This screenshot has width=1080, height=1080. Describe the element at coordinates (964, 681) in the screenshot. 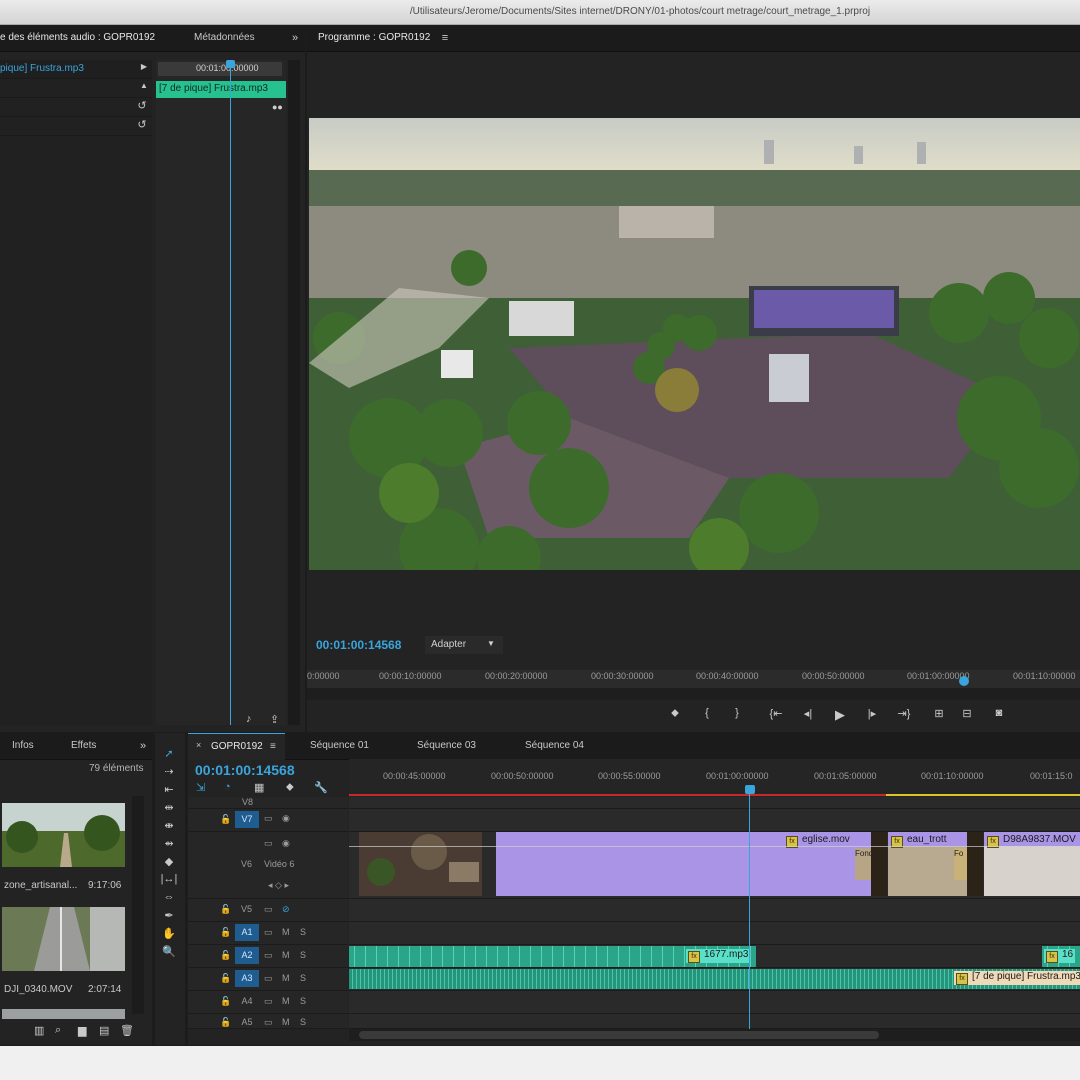

I see `program-playhead` at that location.